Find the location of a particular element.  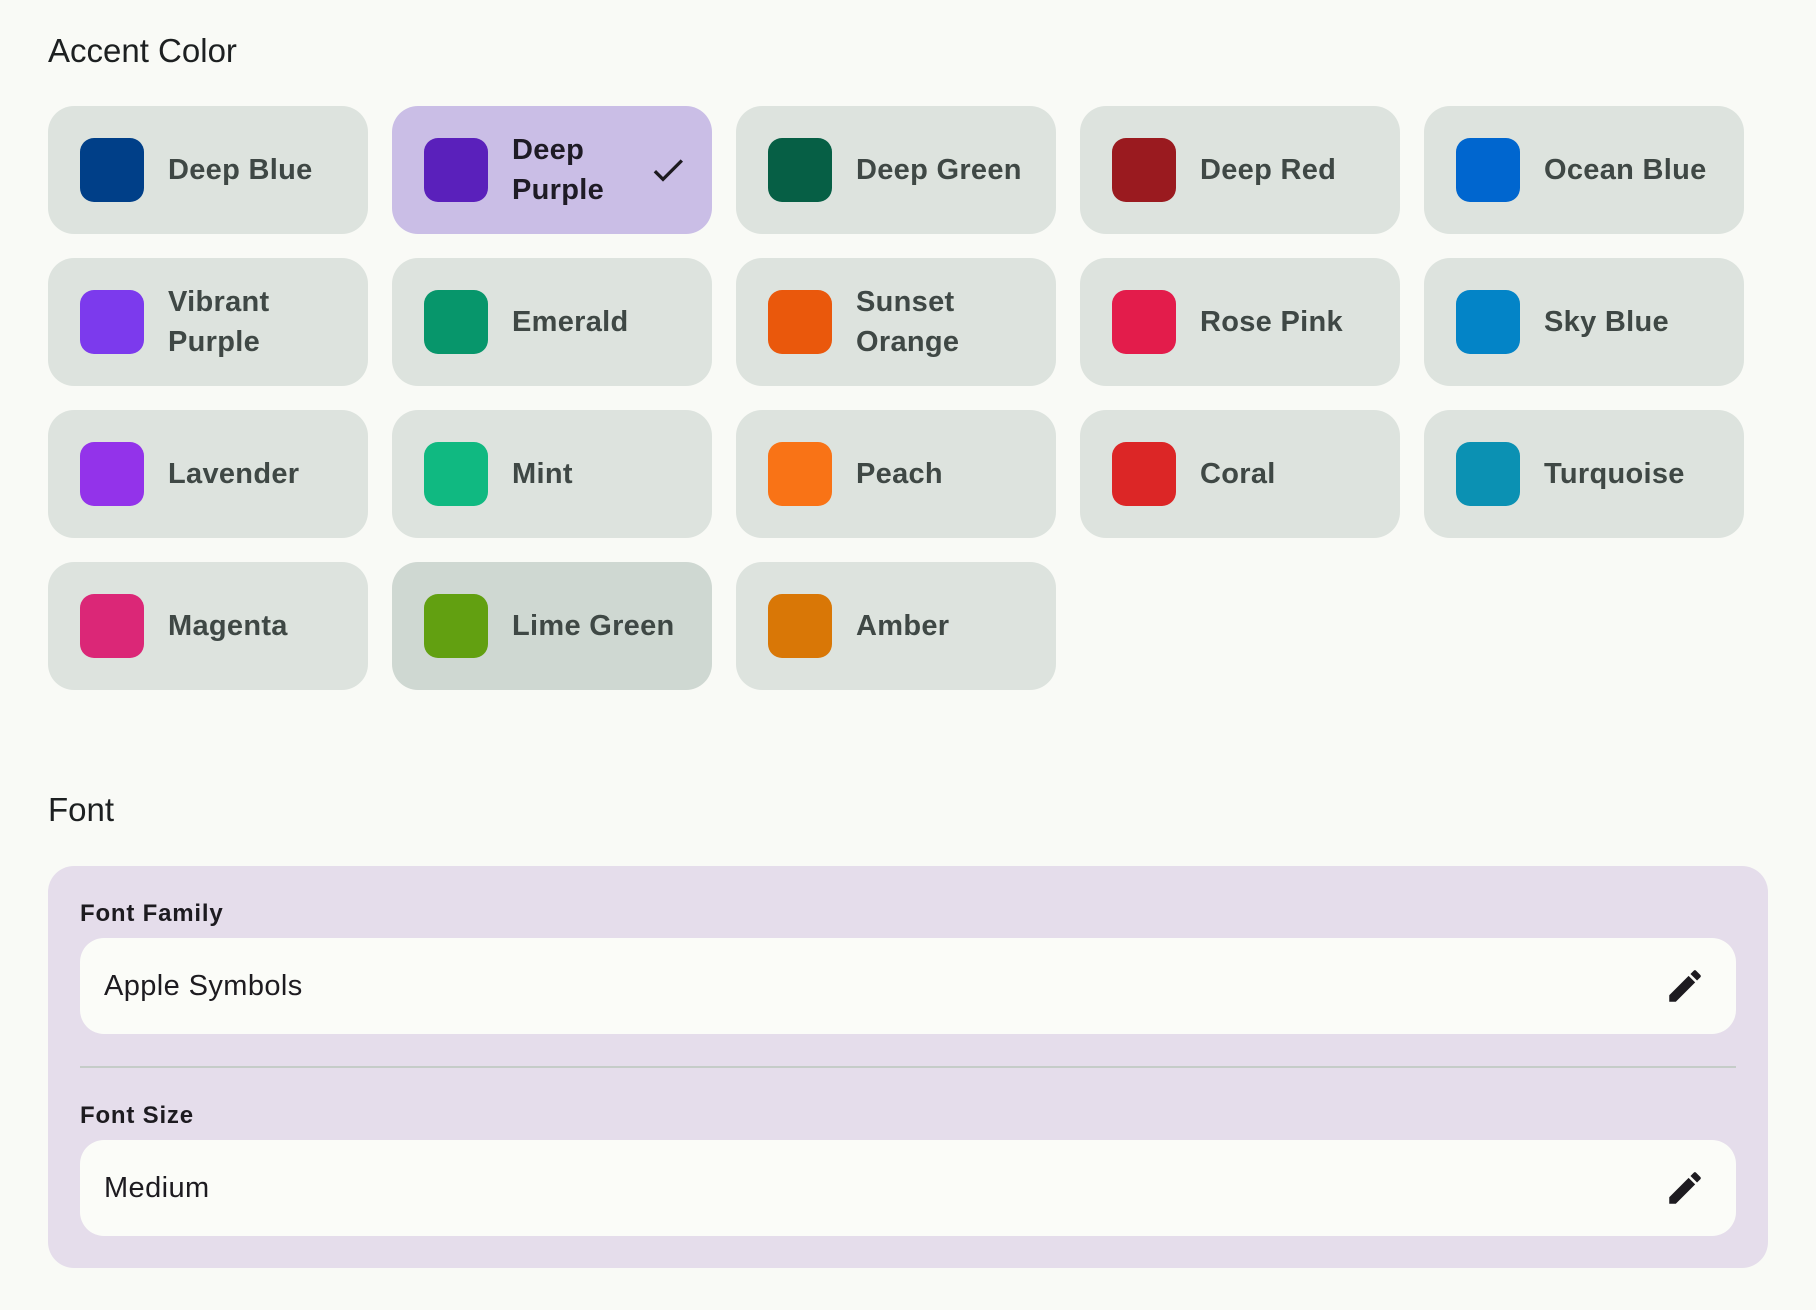

color-option-label: Deep Red is located at coordinates (1268, 170).